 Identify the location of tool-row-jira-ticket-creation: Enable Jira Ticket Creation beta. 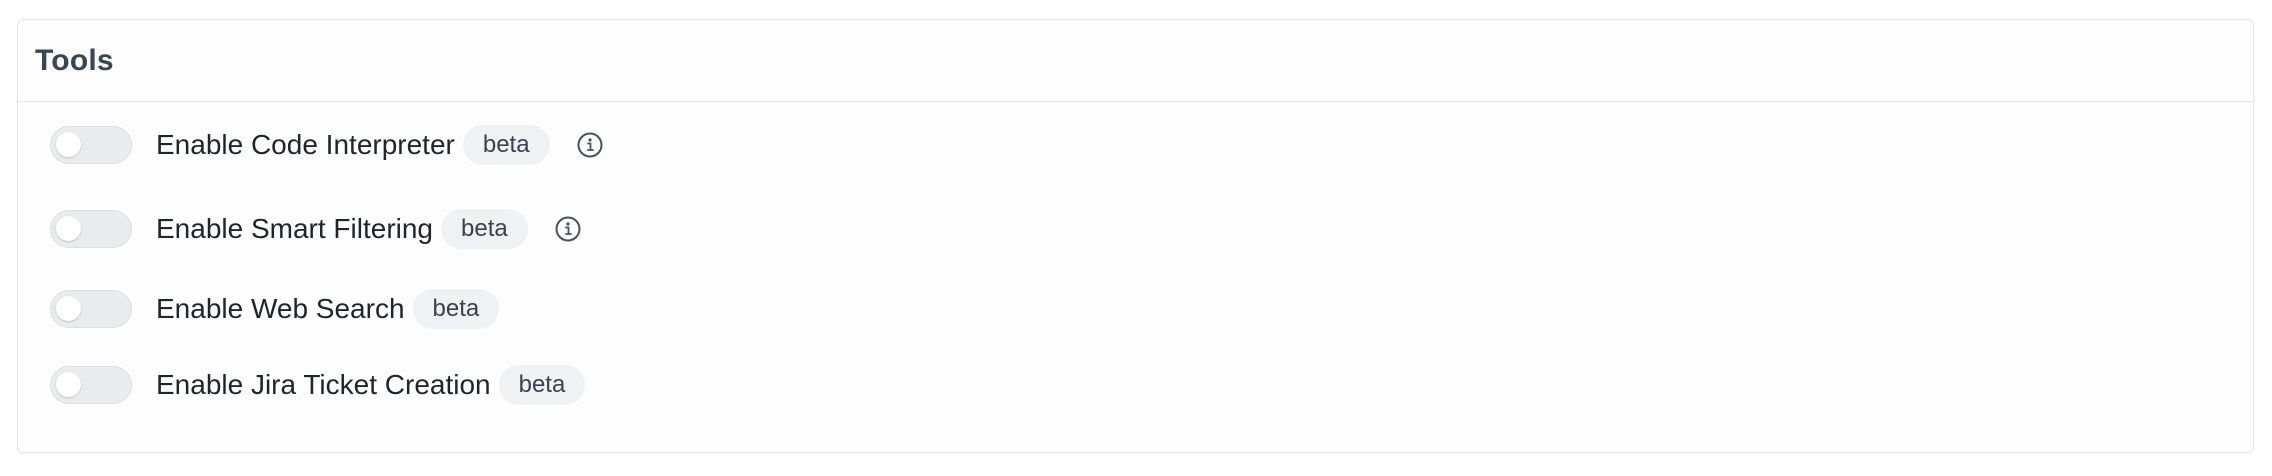
(318, 385).